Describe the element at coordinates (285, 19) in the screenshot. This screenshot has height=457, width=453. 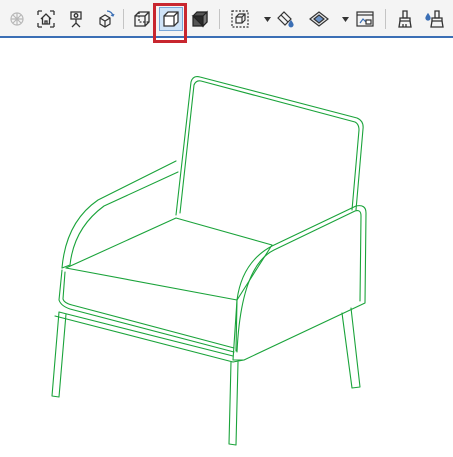
I see `material-paint-icon` at that location.